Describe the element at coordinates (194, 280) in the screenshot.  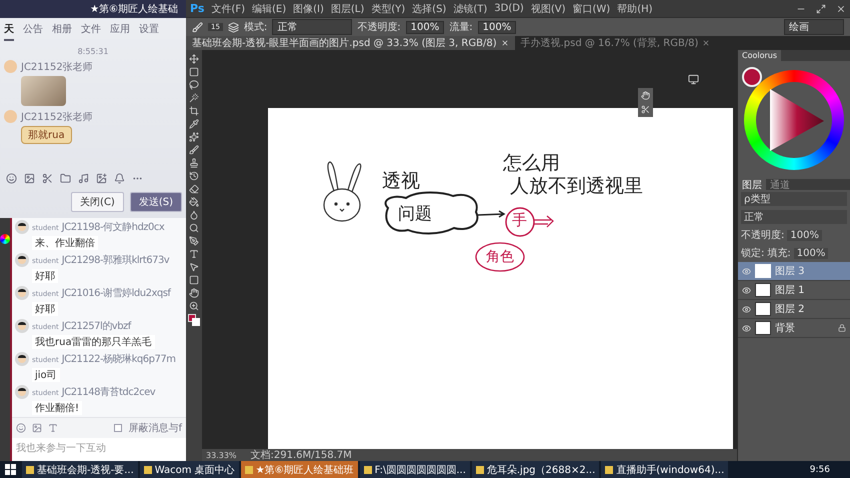
I see `rectangle-icon` at that location.